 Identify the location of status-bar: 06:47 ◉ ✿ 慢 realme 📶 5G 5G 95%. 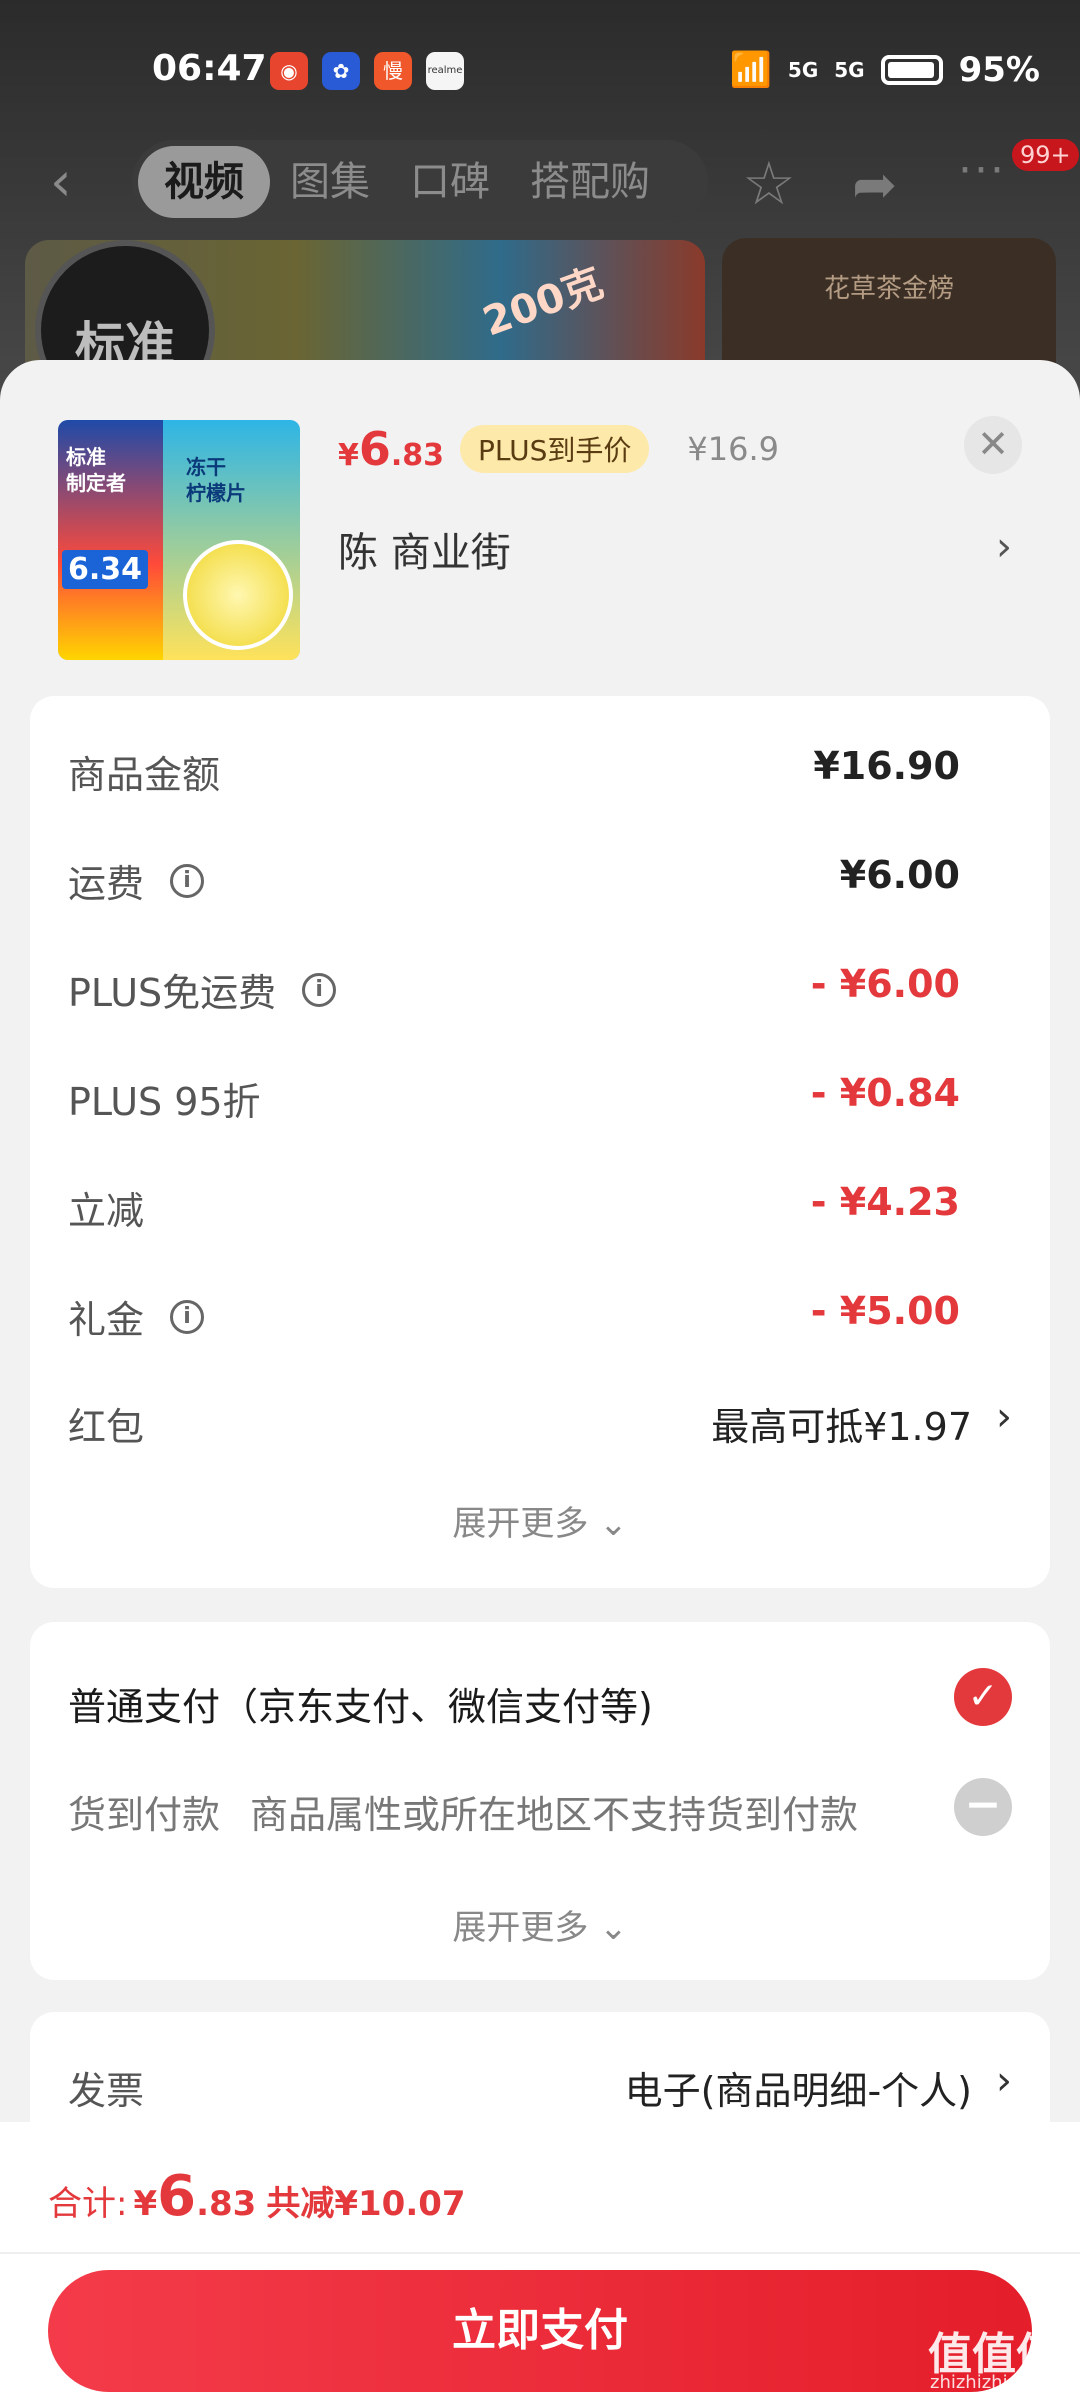
(540, 65).